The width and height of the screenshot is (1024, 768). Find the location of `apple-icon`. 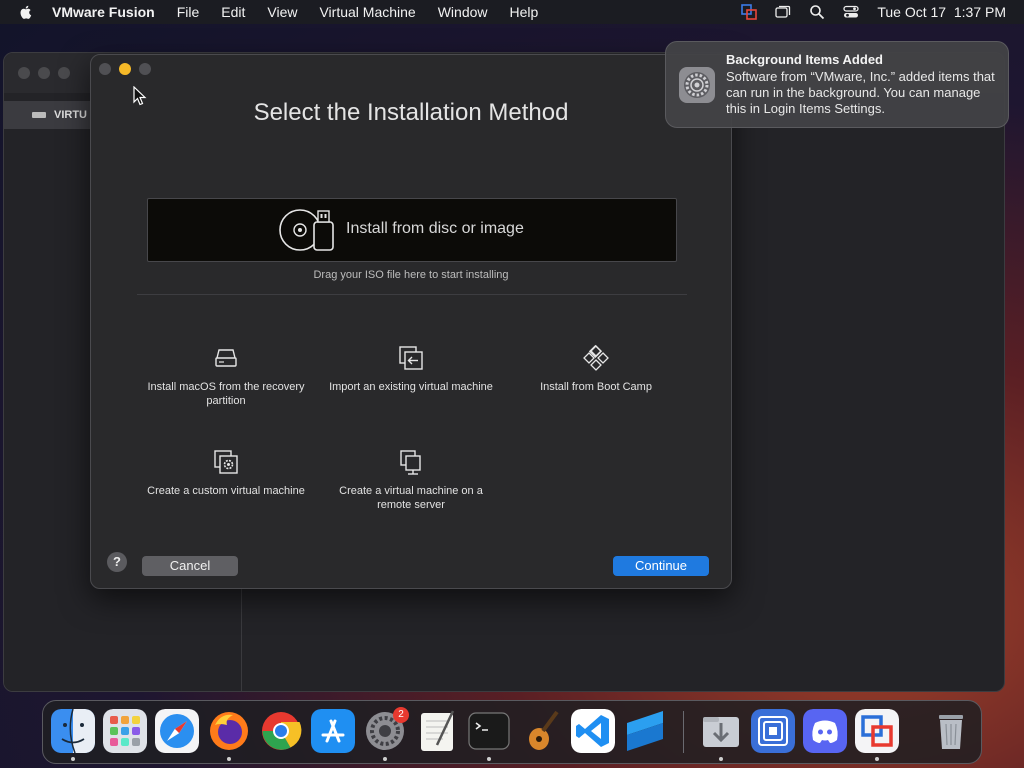

apple-icon is located at coordinates (26, 12).